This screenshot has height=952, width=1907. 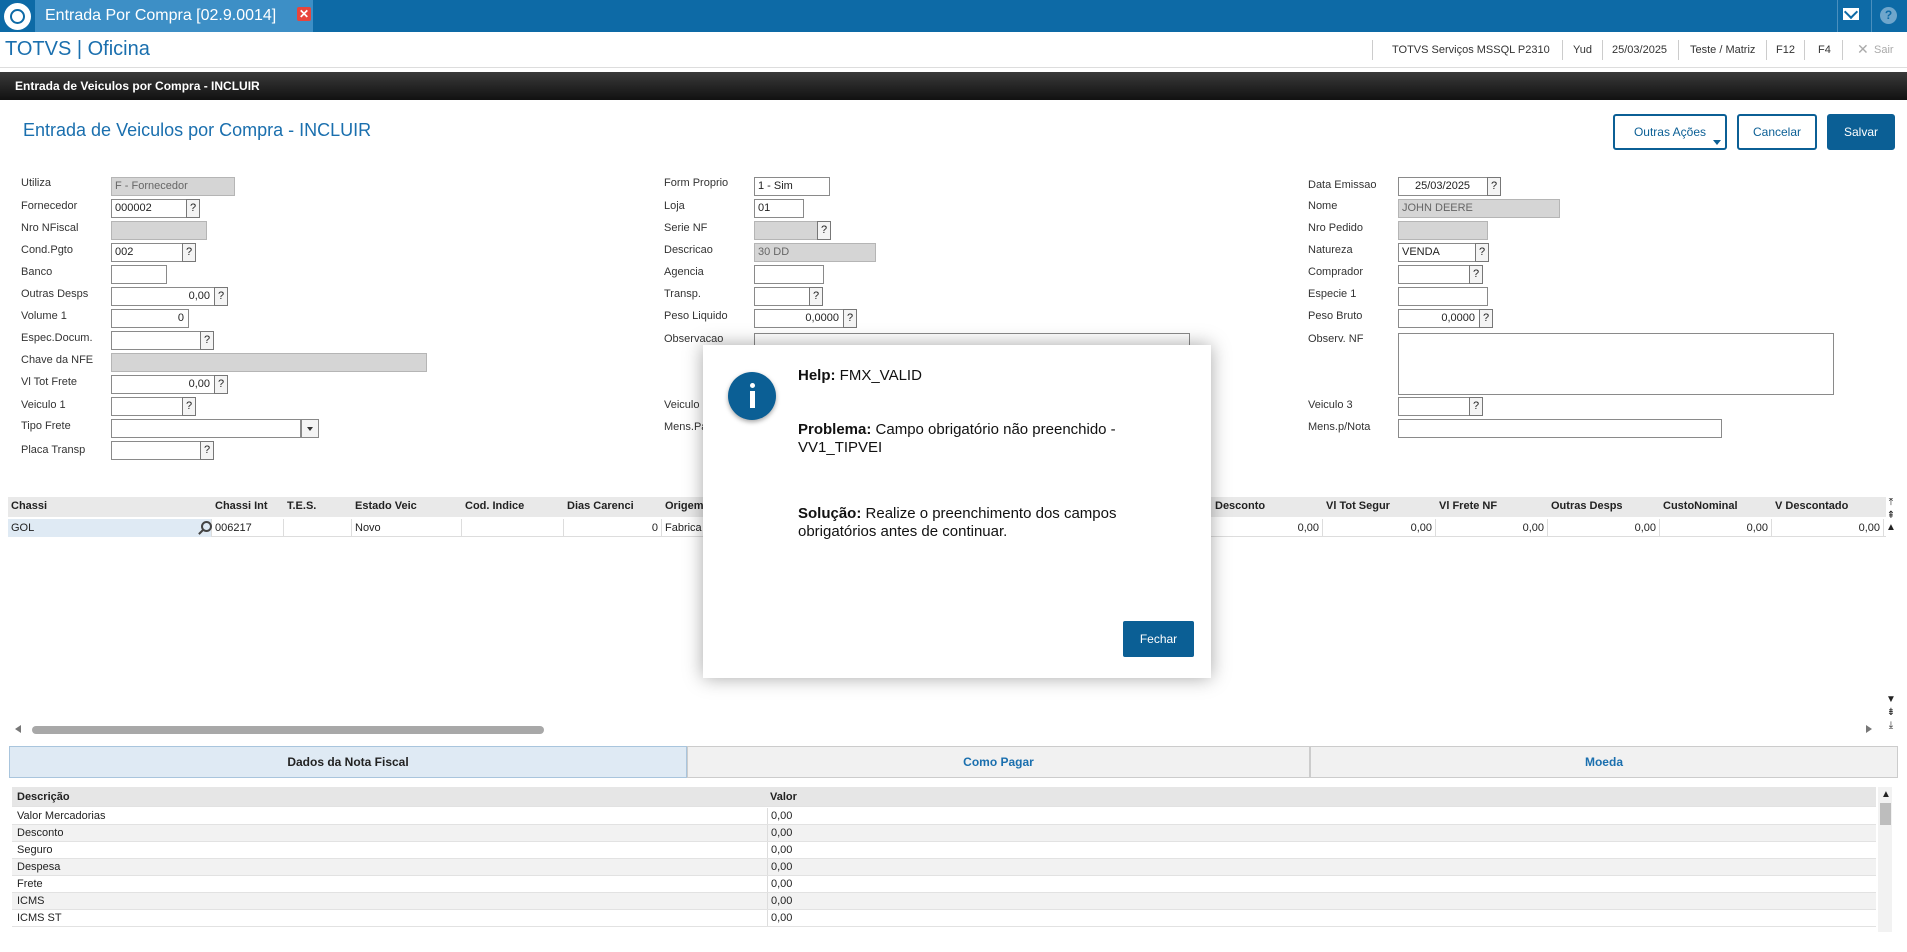 I want to click on cond-pgto-field: 002, so click(x=147, y=252).